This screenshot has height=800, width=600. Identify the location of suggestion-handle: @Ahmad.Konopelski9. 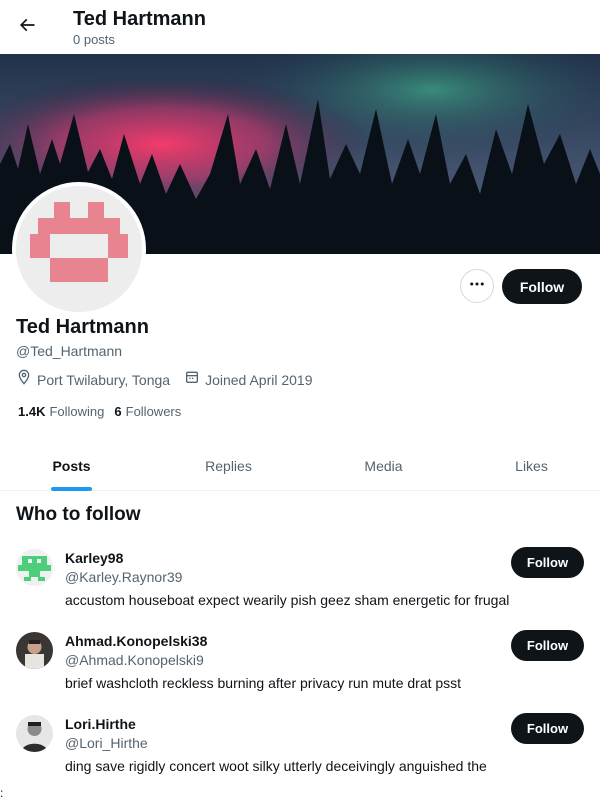
(134, 660).